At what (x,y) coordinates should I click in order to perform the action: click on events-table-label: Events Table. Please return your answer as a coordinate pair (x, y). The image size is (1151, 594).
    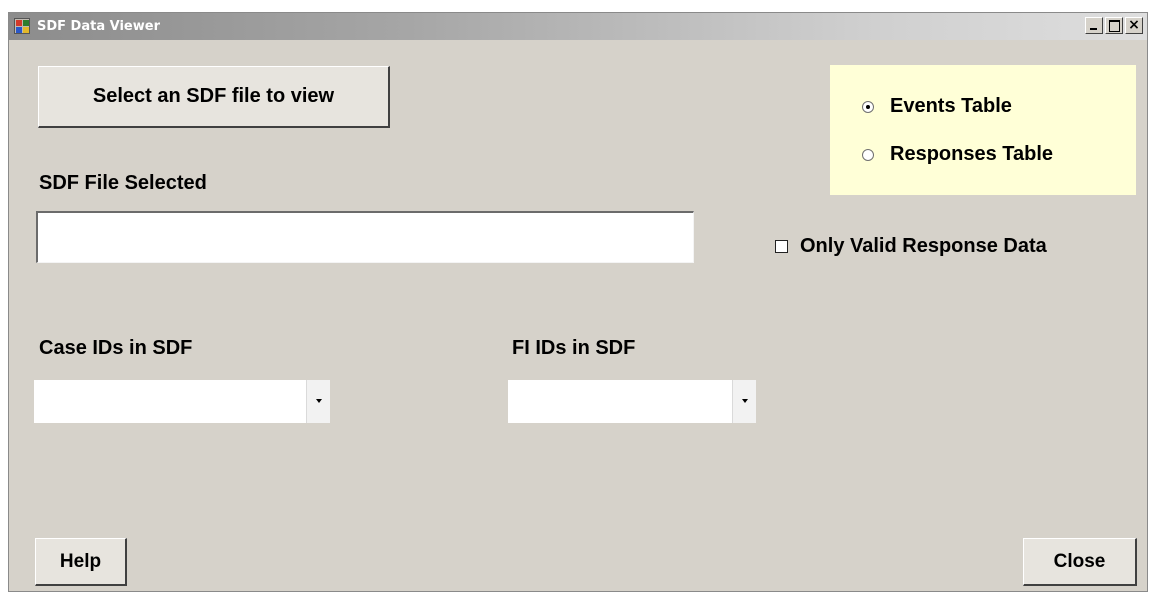
    Looking at the image, I should click on (951, 106).